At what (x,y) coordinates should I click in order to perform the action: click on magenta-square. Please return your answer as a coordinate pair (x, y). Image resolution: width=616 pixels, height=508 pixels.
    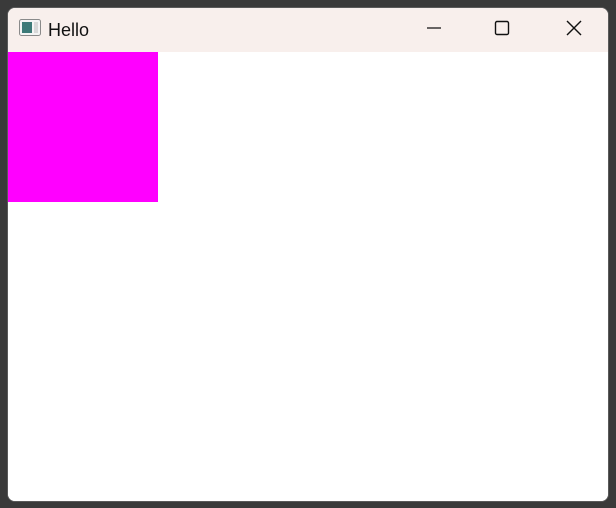
    Looking at the image, I should click on (83, 127).